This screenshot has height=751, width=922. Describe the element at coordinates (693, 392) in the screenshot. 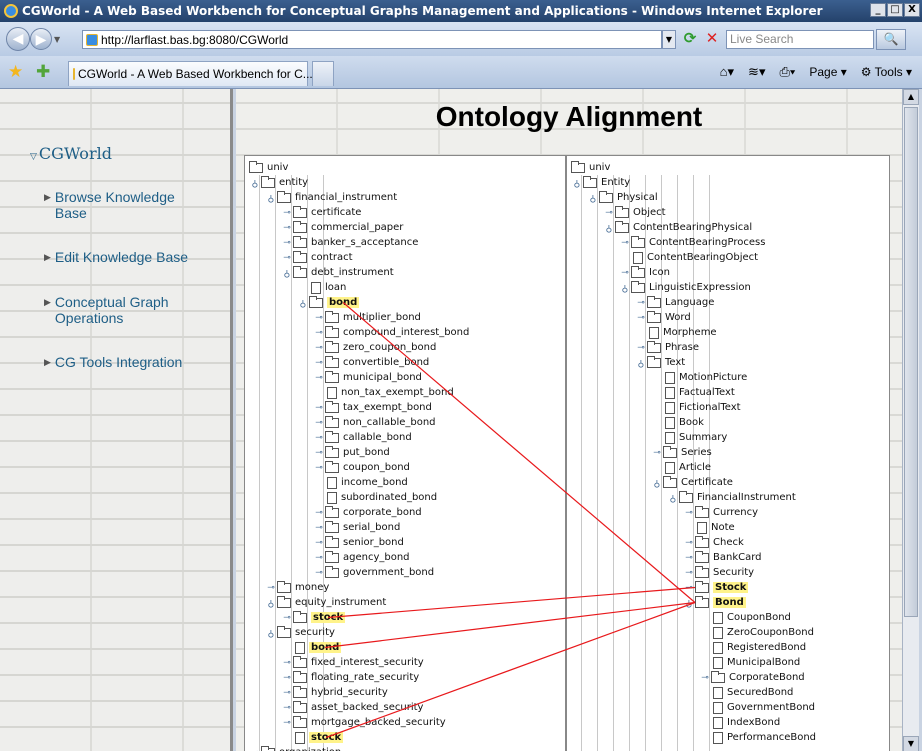

I see `tree-node: FactualText` at that location.